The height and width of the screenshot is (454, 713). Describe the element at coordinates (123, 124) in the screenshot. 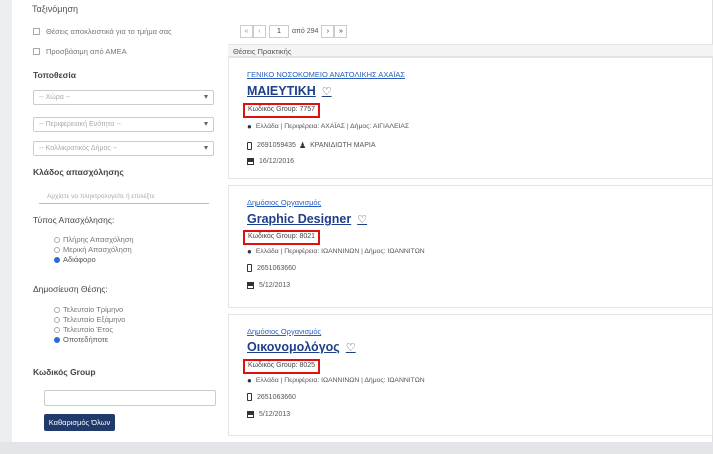

I see `region-select: -- Περιφερειακή Ενότητα --` at that location.